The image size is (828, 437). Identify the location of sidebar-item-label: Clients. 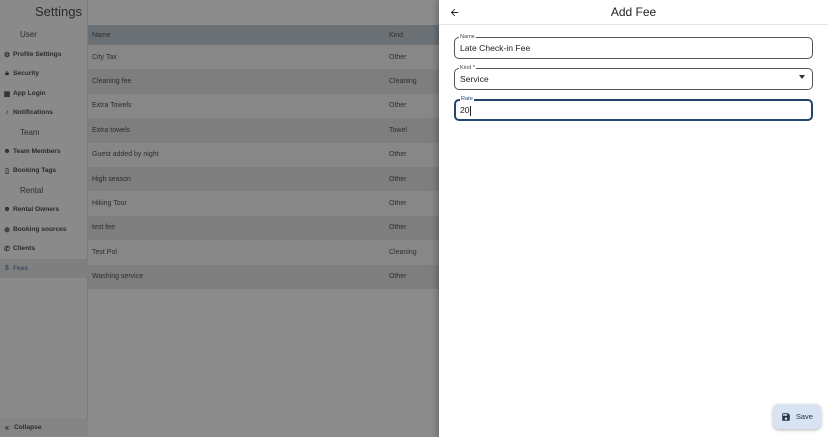
(24, 248).